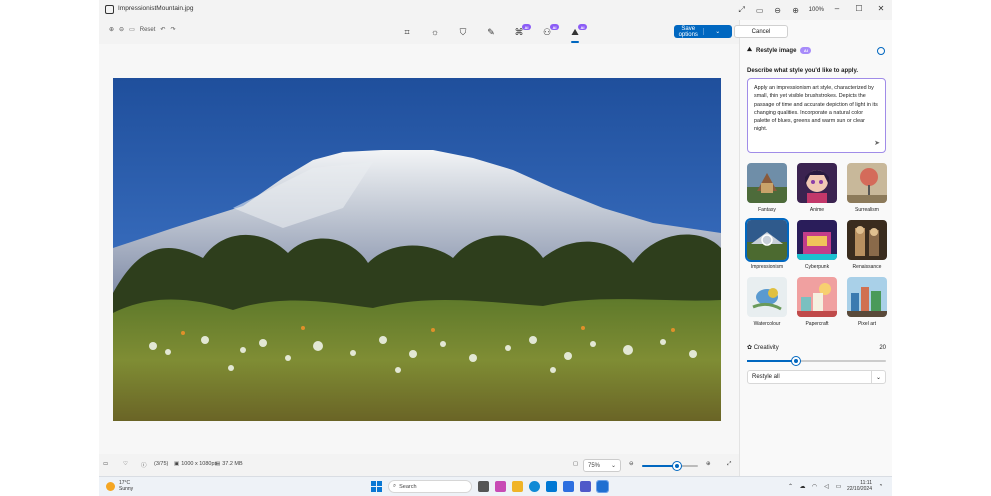 Image resolution: width=991 pixels, height=496 pixels. I want to click on task-view-icon, so click(483, 486).